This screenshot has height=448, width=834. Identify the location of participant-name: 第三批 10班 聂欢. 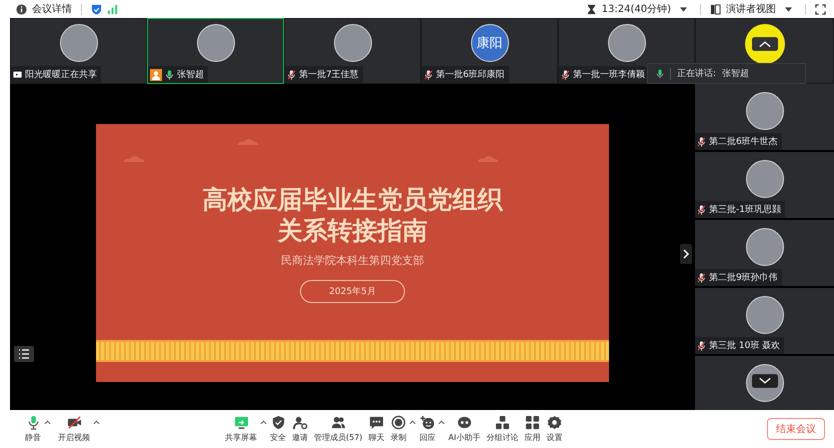
(744, 346).